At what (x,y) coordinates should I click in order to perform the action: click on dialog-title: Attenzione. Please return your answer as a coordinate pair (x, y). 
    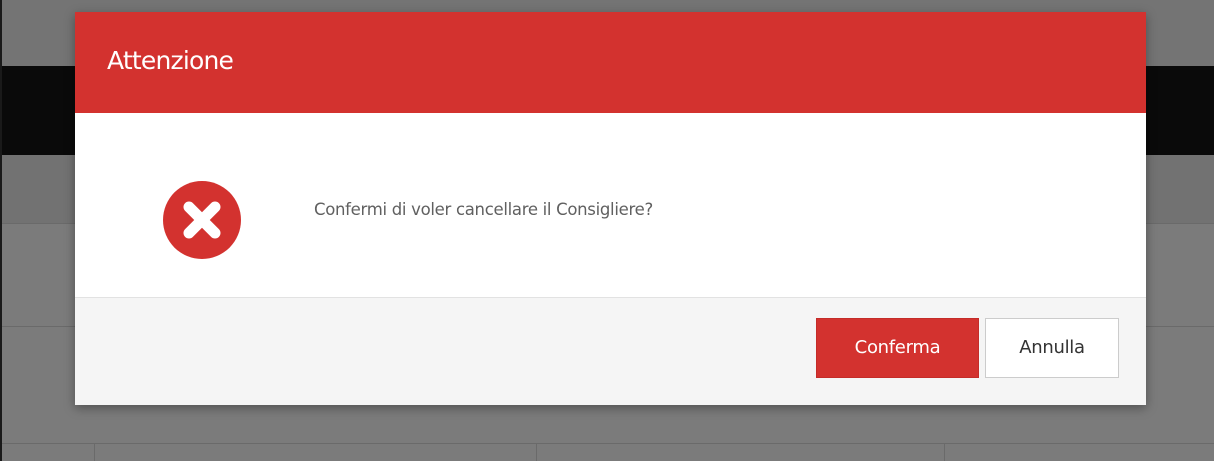
    Looking at the image, I should click on (170, 60).